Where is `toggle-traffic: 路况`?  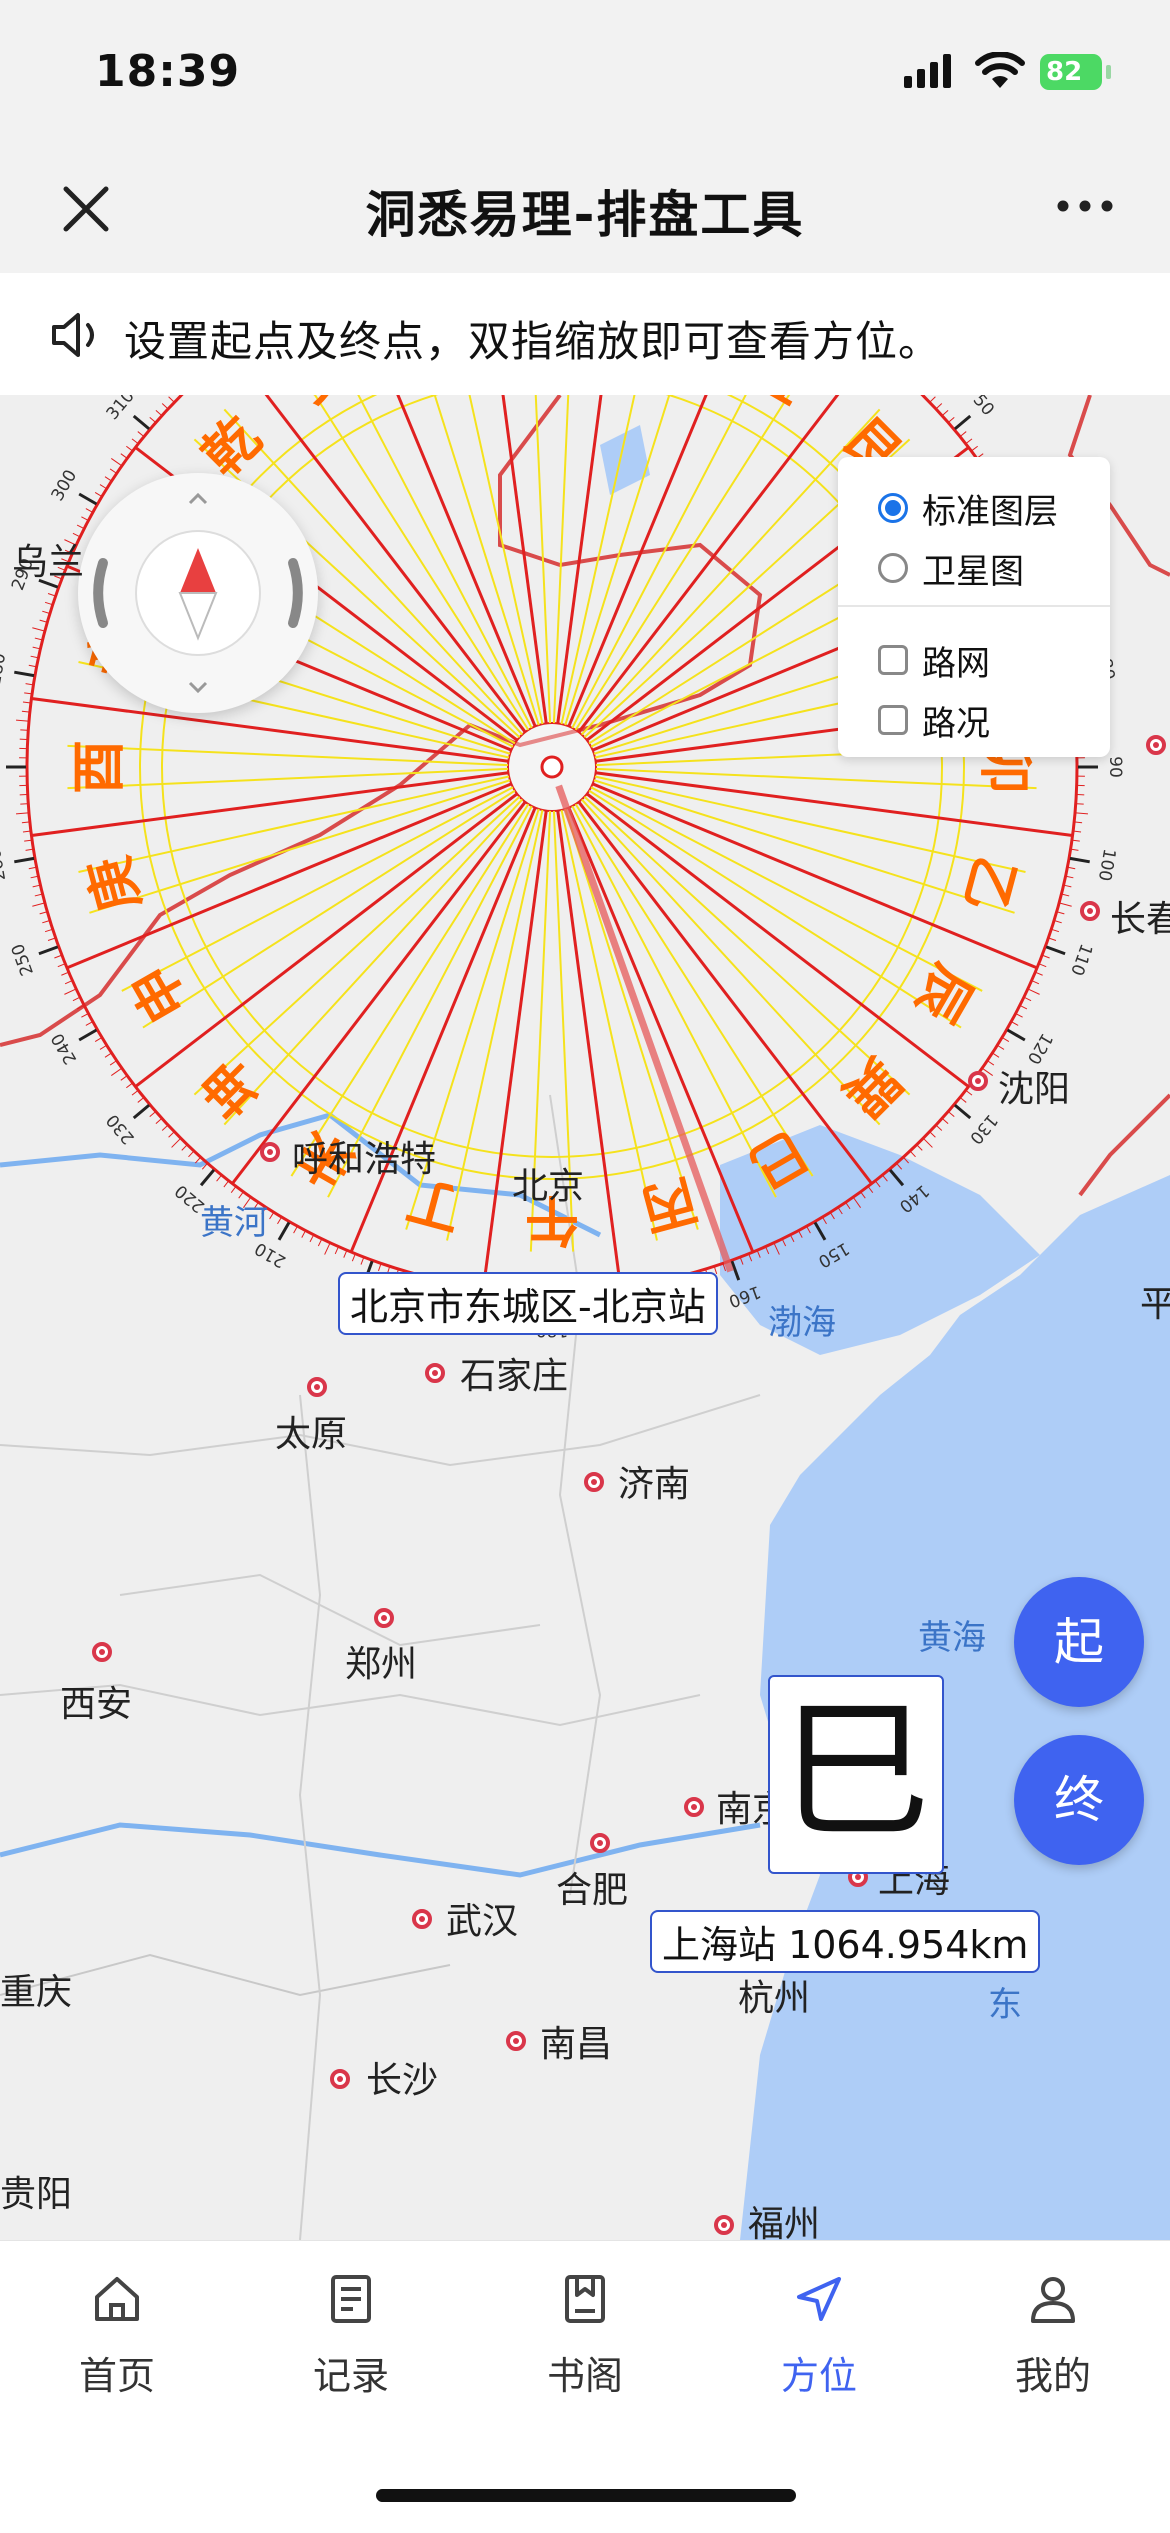
toggle-traffic: 路况 is located at coordinates (934, 720).